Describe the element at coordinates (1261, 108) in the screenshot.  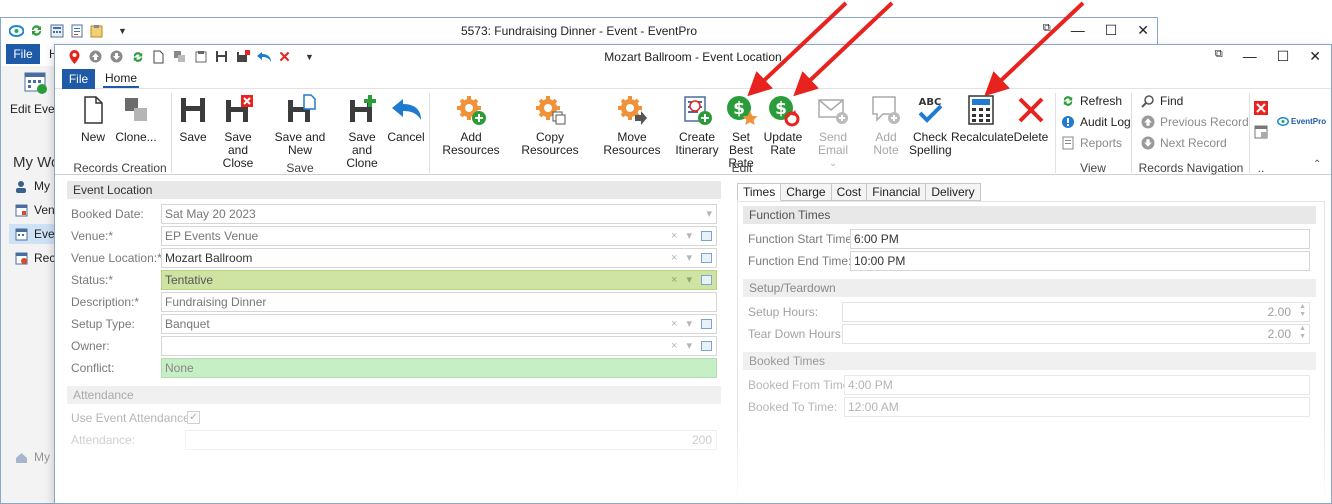
I see `close-record-icon` at that location.